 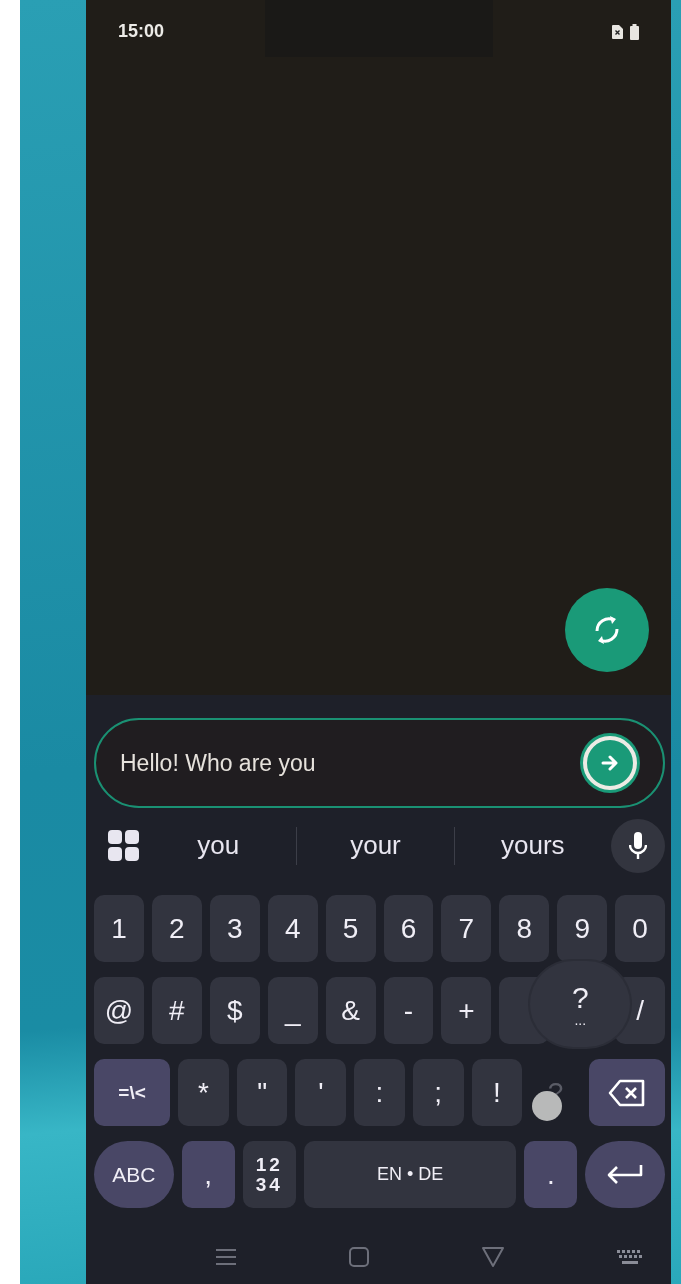 I want to click on abc-key: ABC, so click(x=134, y=1174).